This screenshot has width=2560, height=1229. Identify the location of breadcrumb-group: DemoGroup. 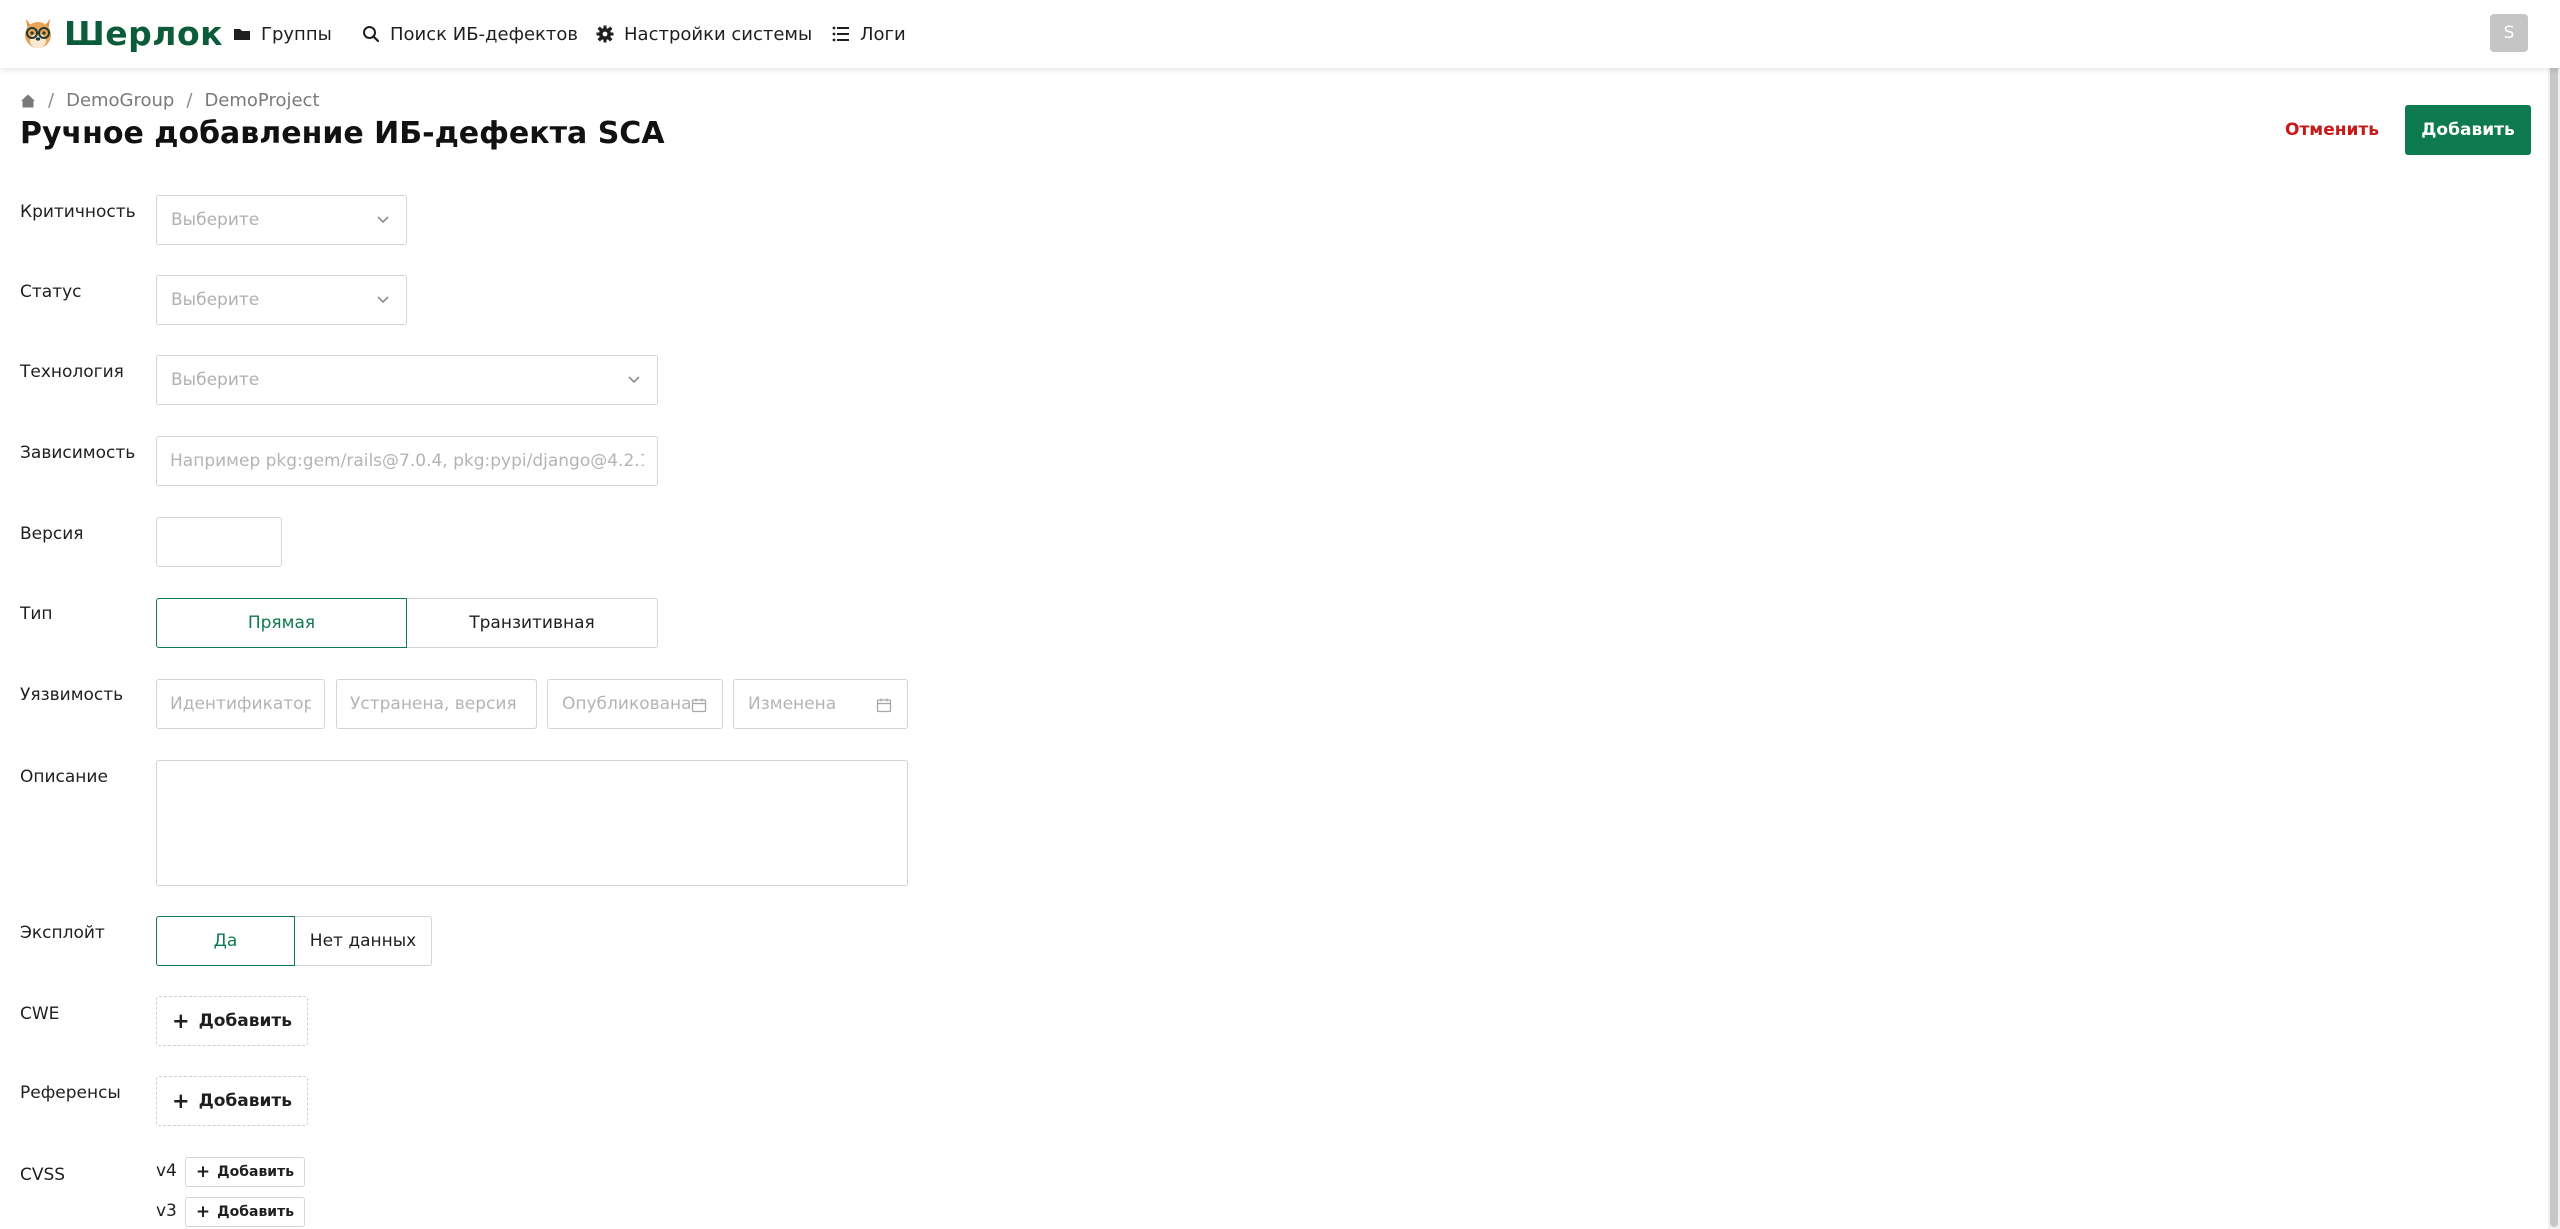
(120, 100).